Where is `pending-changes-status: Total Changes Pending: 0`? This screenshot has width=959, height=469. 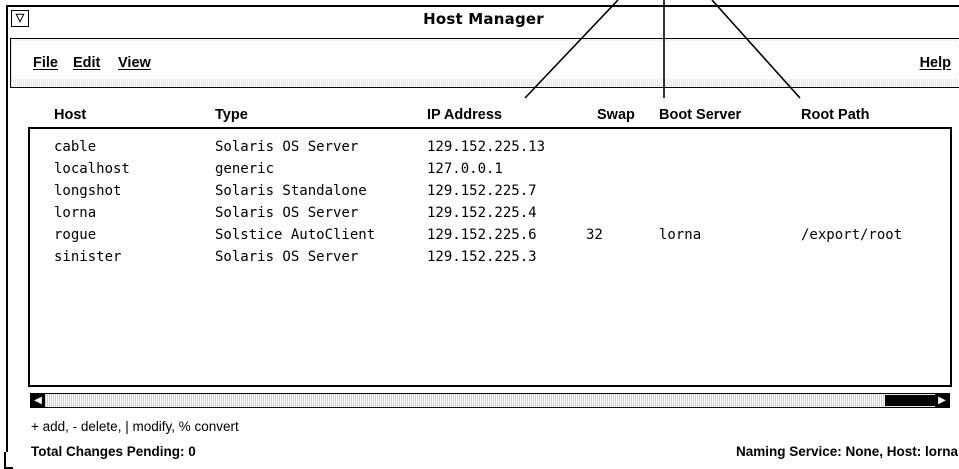 pending-changes-status: Total Changes Pending: 0 is located at coordinates (113, 451).